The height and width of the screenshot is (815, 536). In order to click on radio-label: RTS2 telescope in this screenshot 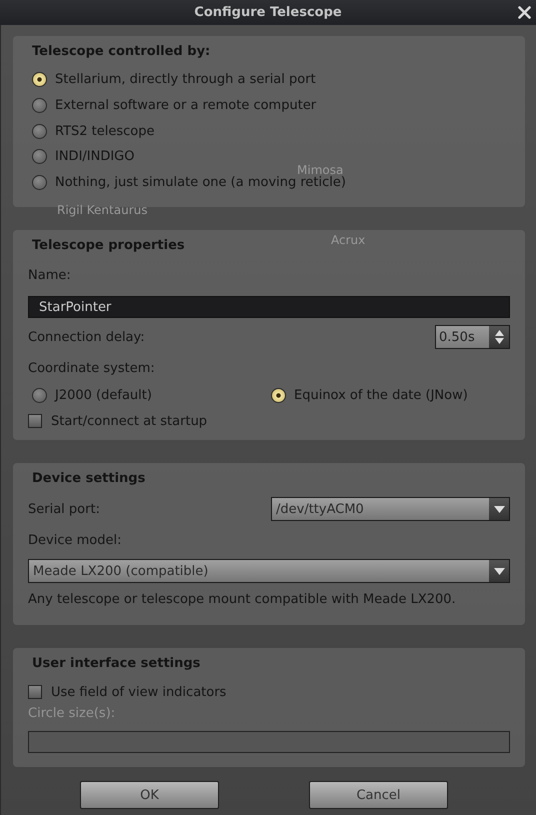, I will do `click(105, 131)`.